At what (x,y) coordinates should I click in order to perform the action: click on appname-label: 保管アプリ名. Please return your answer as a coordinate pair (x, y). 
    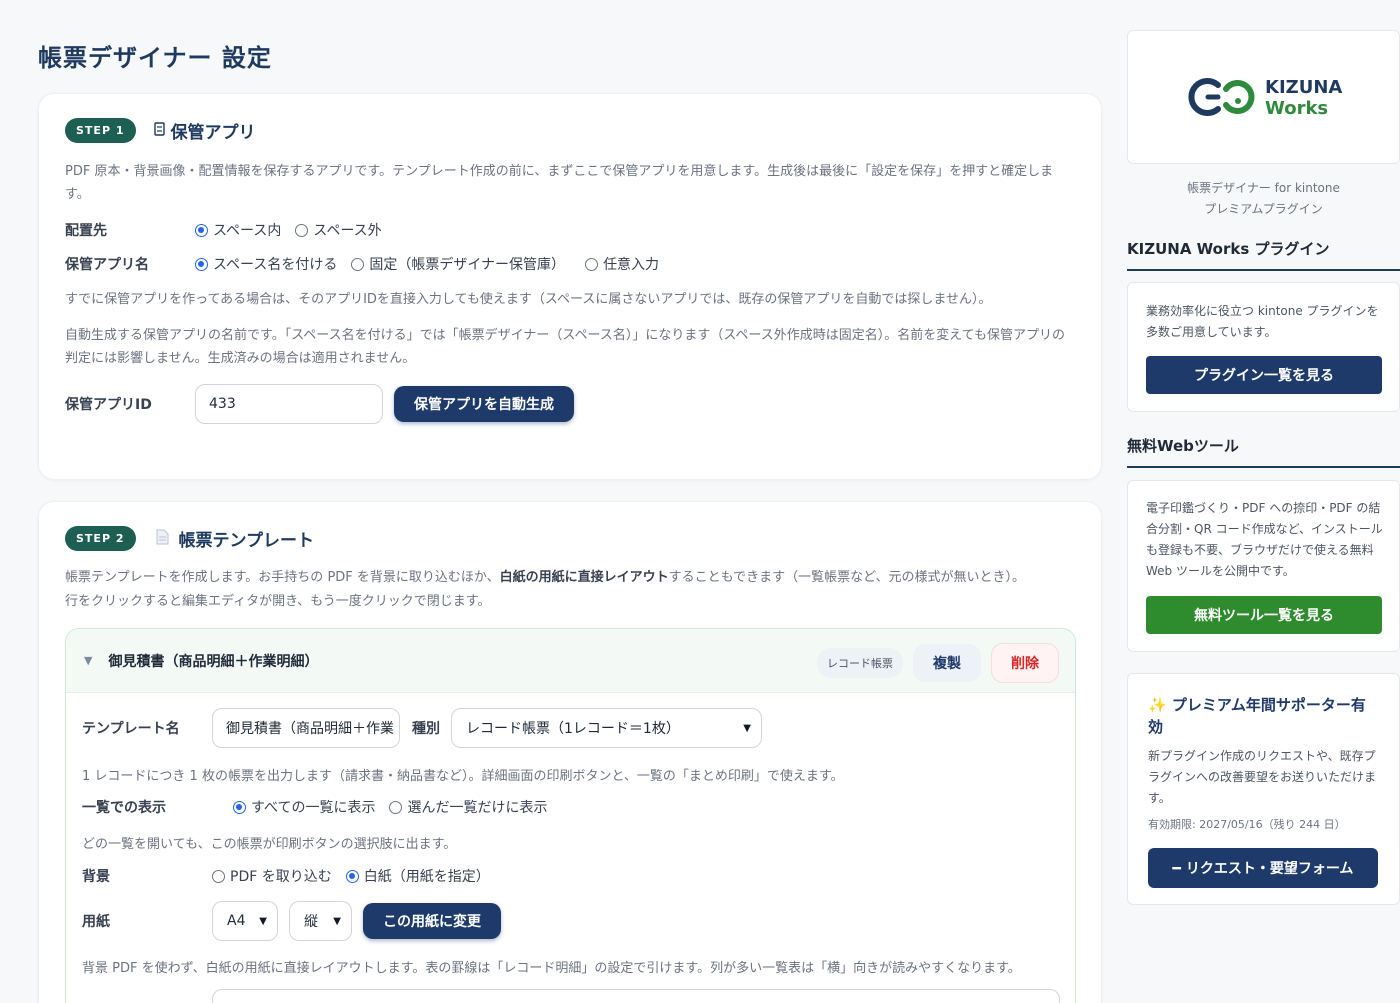
    Looking at the image, I should click on (107, 265).